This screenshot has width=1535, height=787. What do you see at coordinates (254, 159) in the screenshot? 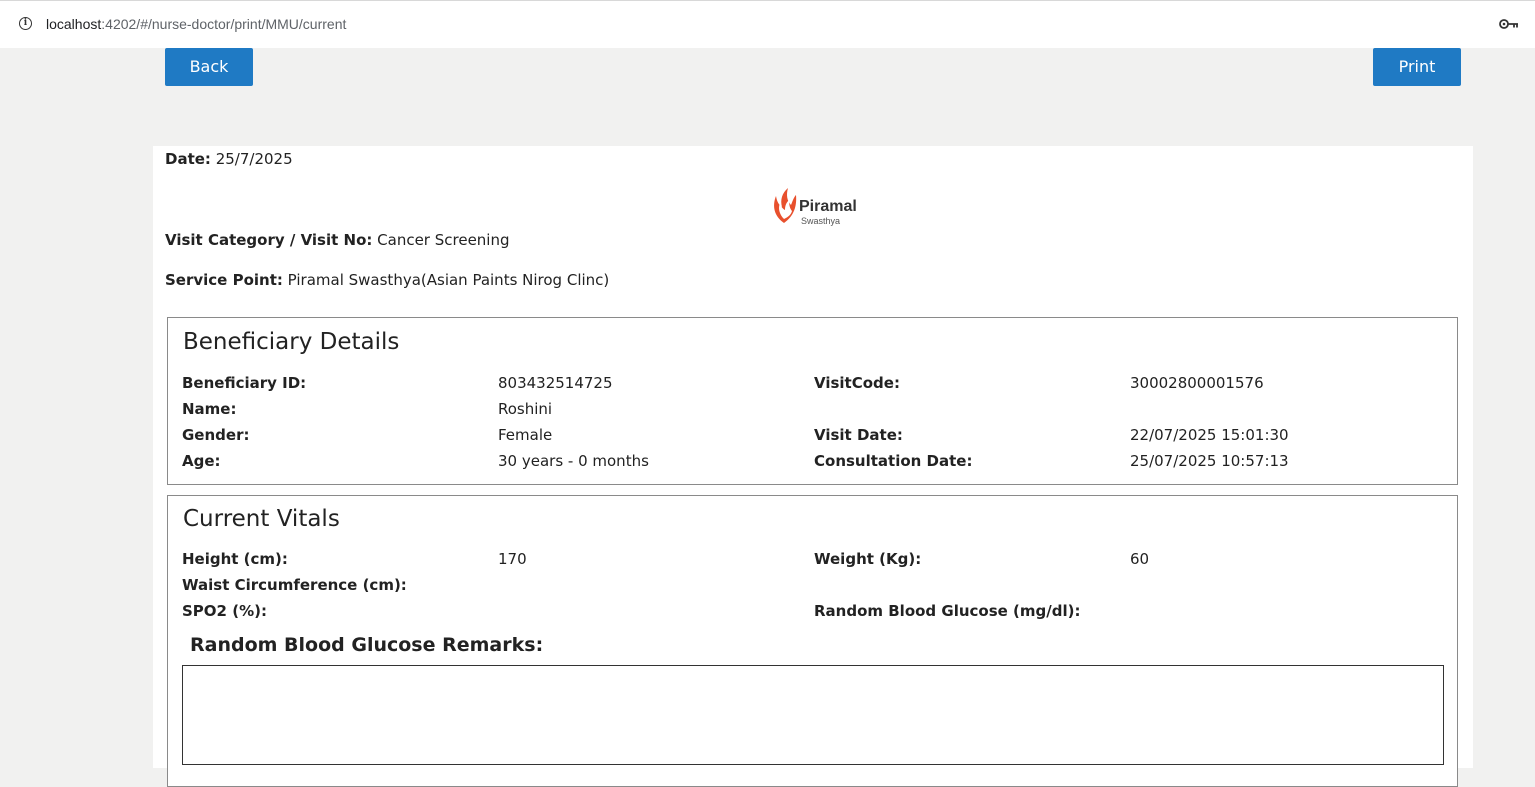
I see `date-value: 25/7/2025` at bounding box center [254, 159].